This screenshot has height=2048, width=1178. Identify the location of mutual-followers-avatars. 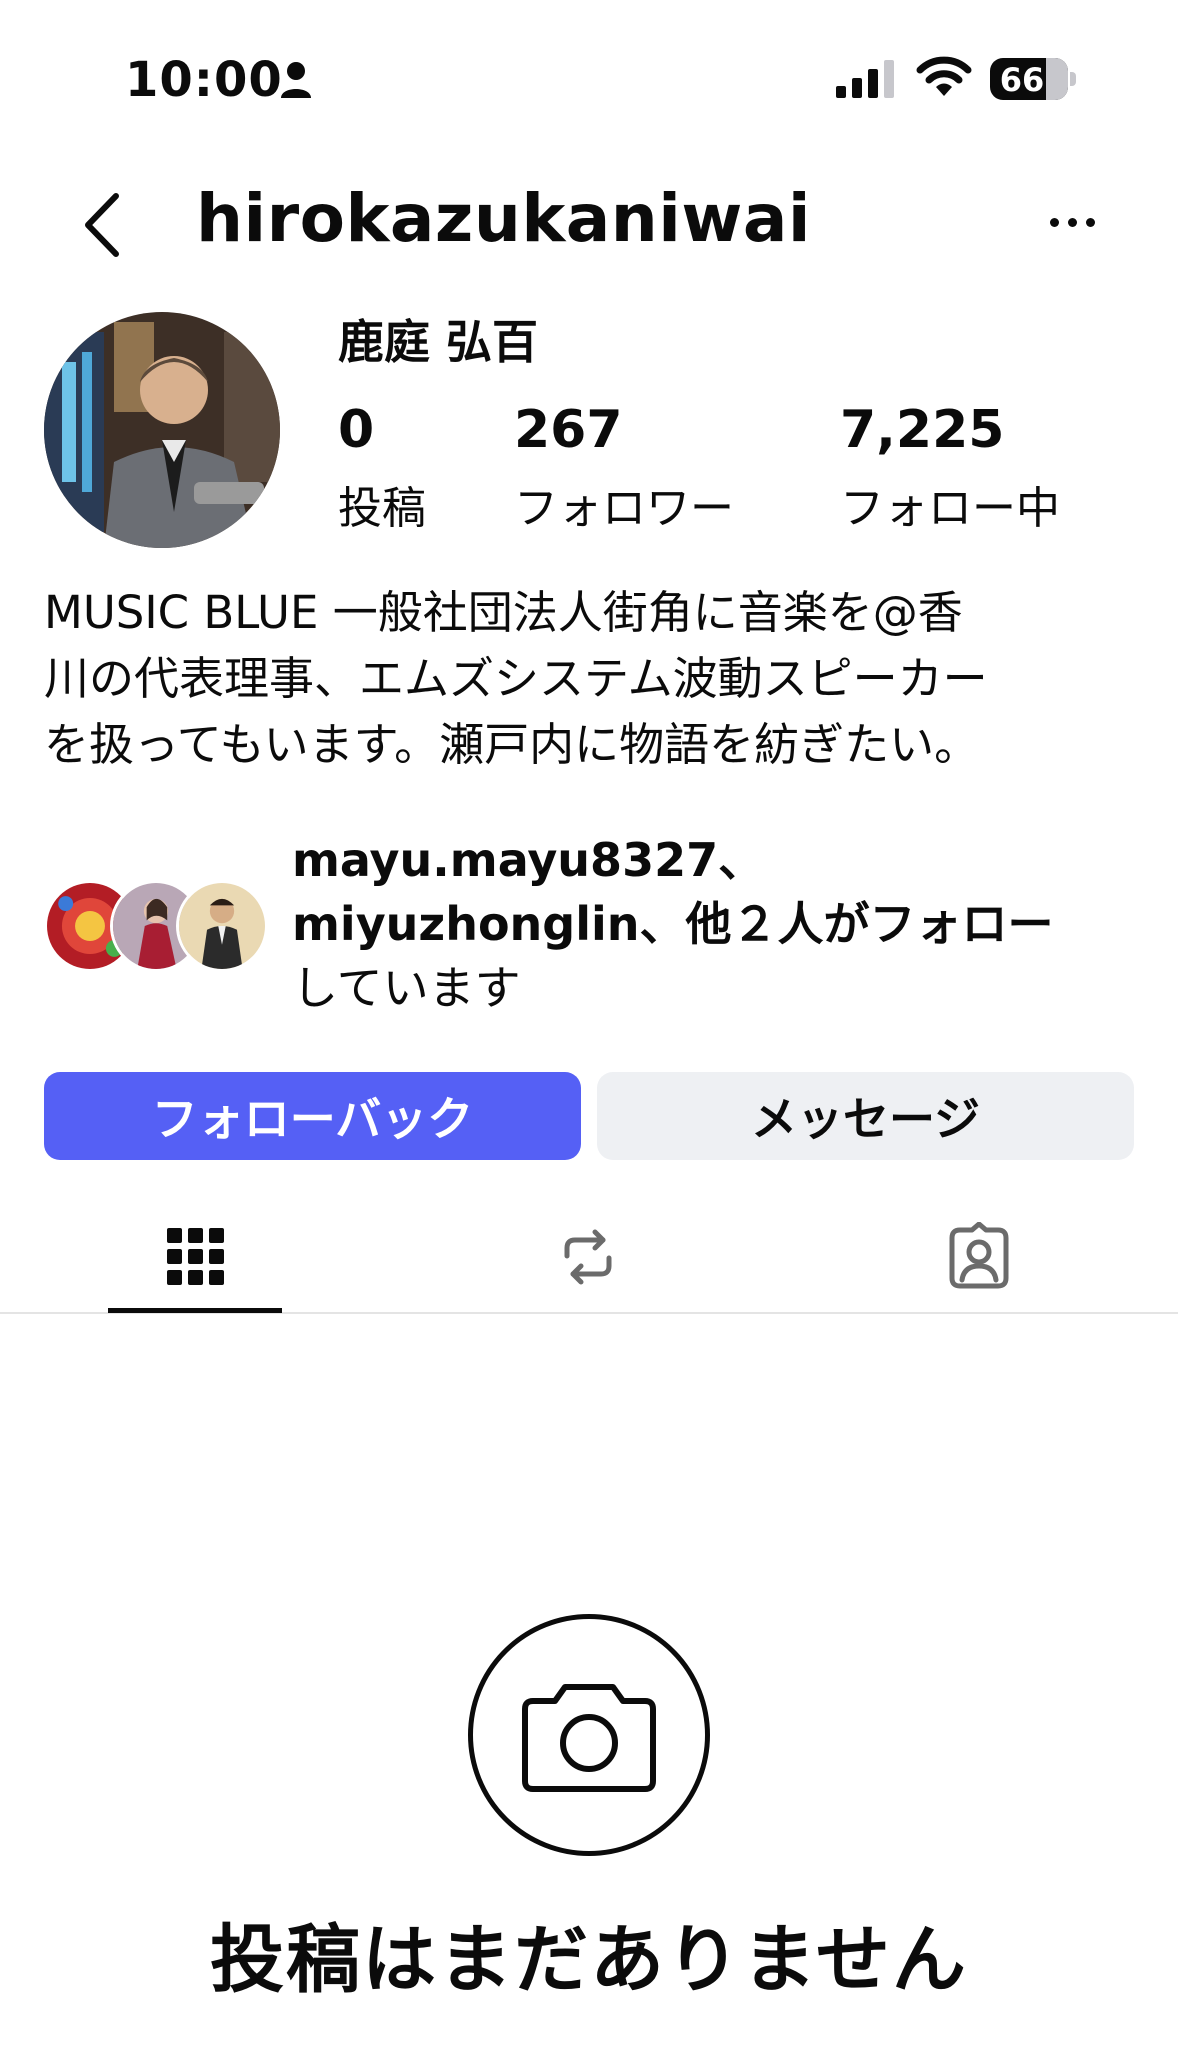
(160, 926).